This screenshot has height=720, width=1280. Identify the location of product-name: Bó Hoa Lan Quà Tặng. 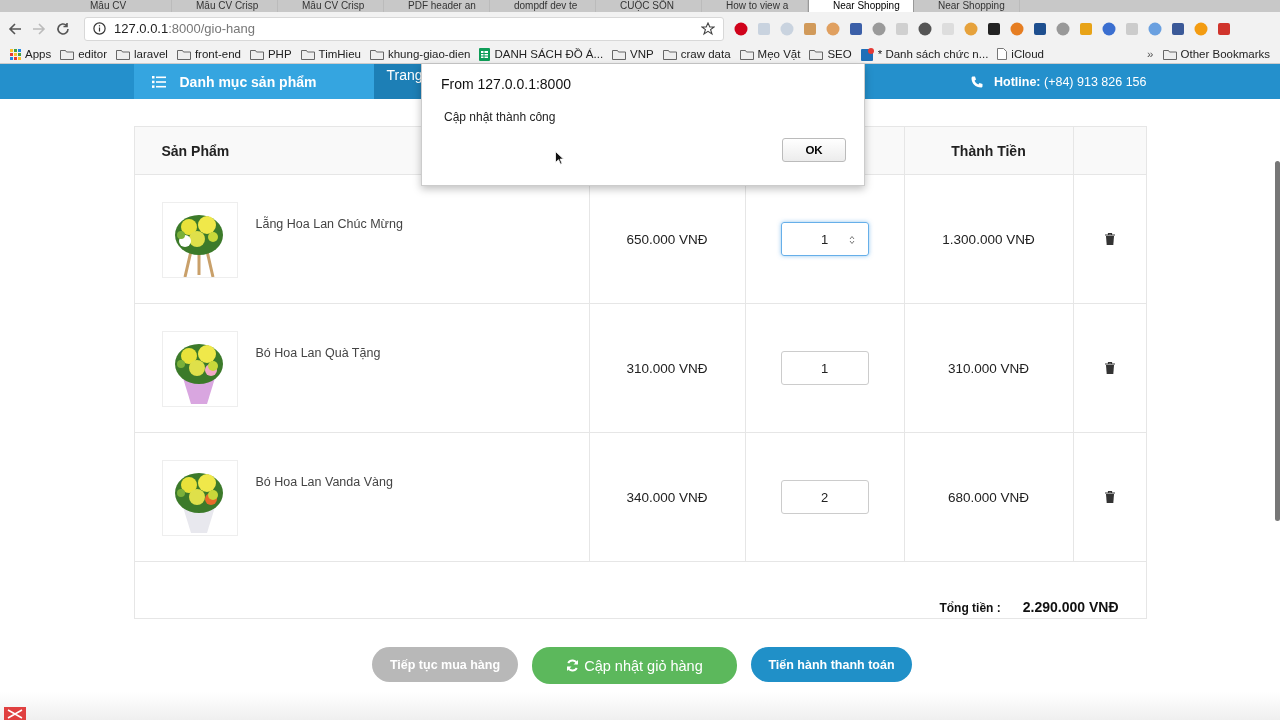
(318, 345).